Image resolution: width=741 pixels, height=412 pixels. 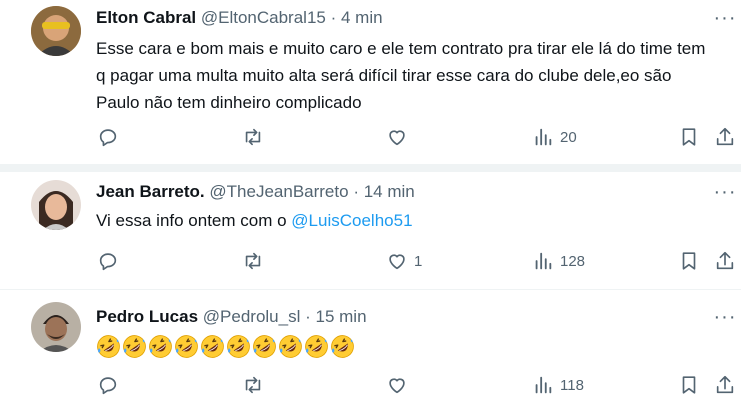 What do you see at coordinates (572, 385) in the screenshot?
I see `views-count: 118` at bounding box center [572, 385].